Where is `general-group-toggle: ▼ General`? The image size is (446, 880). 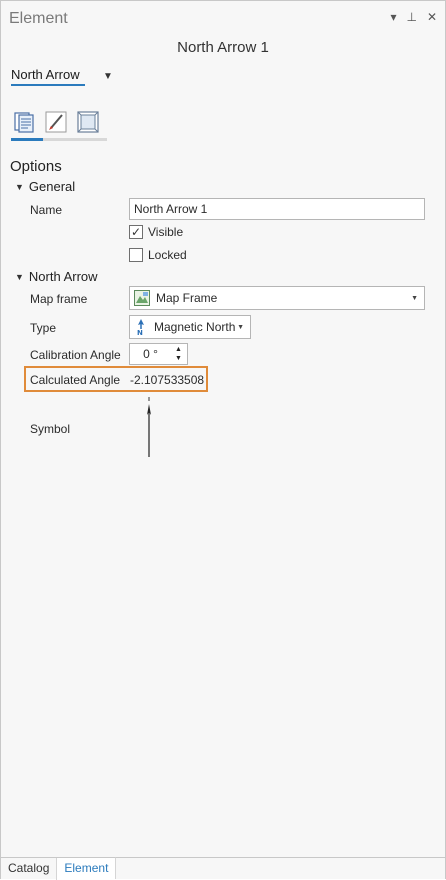
general-group-toggle: ▼ General is located at coordinates (45, 186).